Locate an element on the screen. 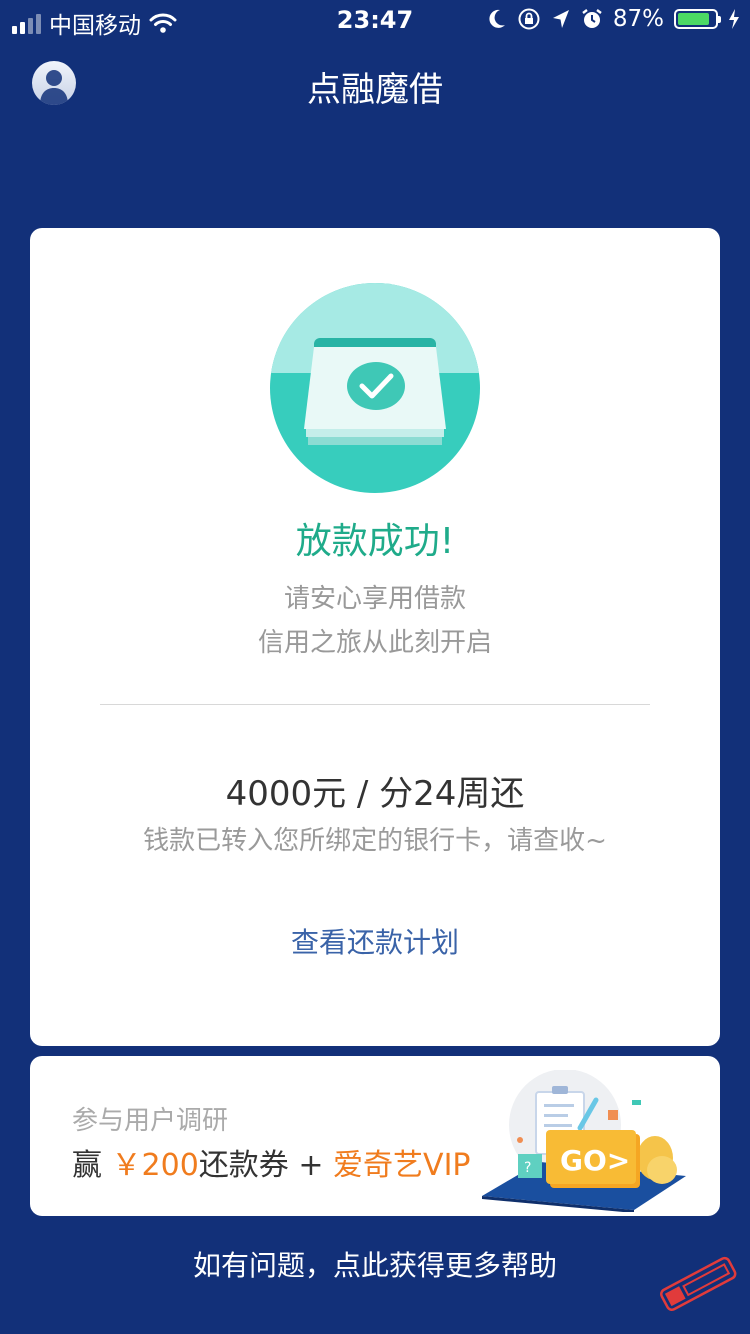  go-label: GO> is located at coordinates (595, 1160).